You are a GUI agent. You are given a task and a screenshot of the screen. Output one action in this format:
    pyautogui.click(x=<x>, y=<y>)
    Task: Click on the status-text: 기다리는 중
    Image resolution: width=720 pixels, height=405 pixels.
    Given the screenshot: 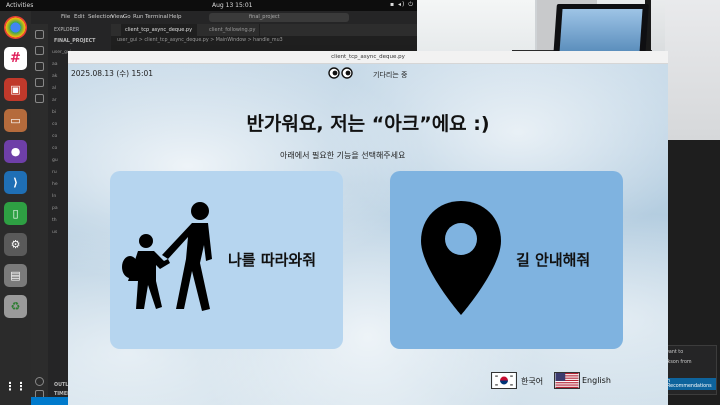 What is the action you would take?
    pyautogui.click(x=390, y=75)
    